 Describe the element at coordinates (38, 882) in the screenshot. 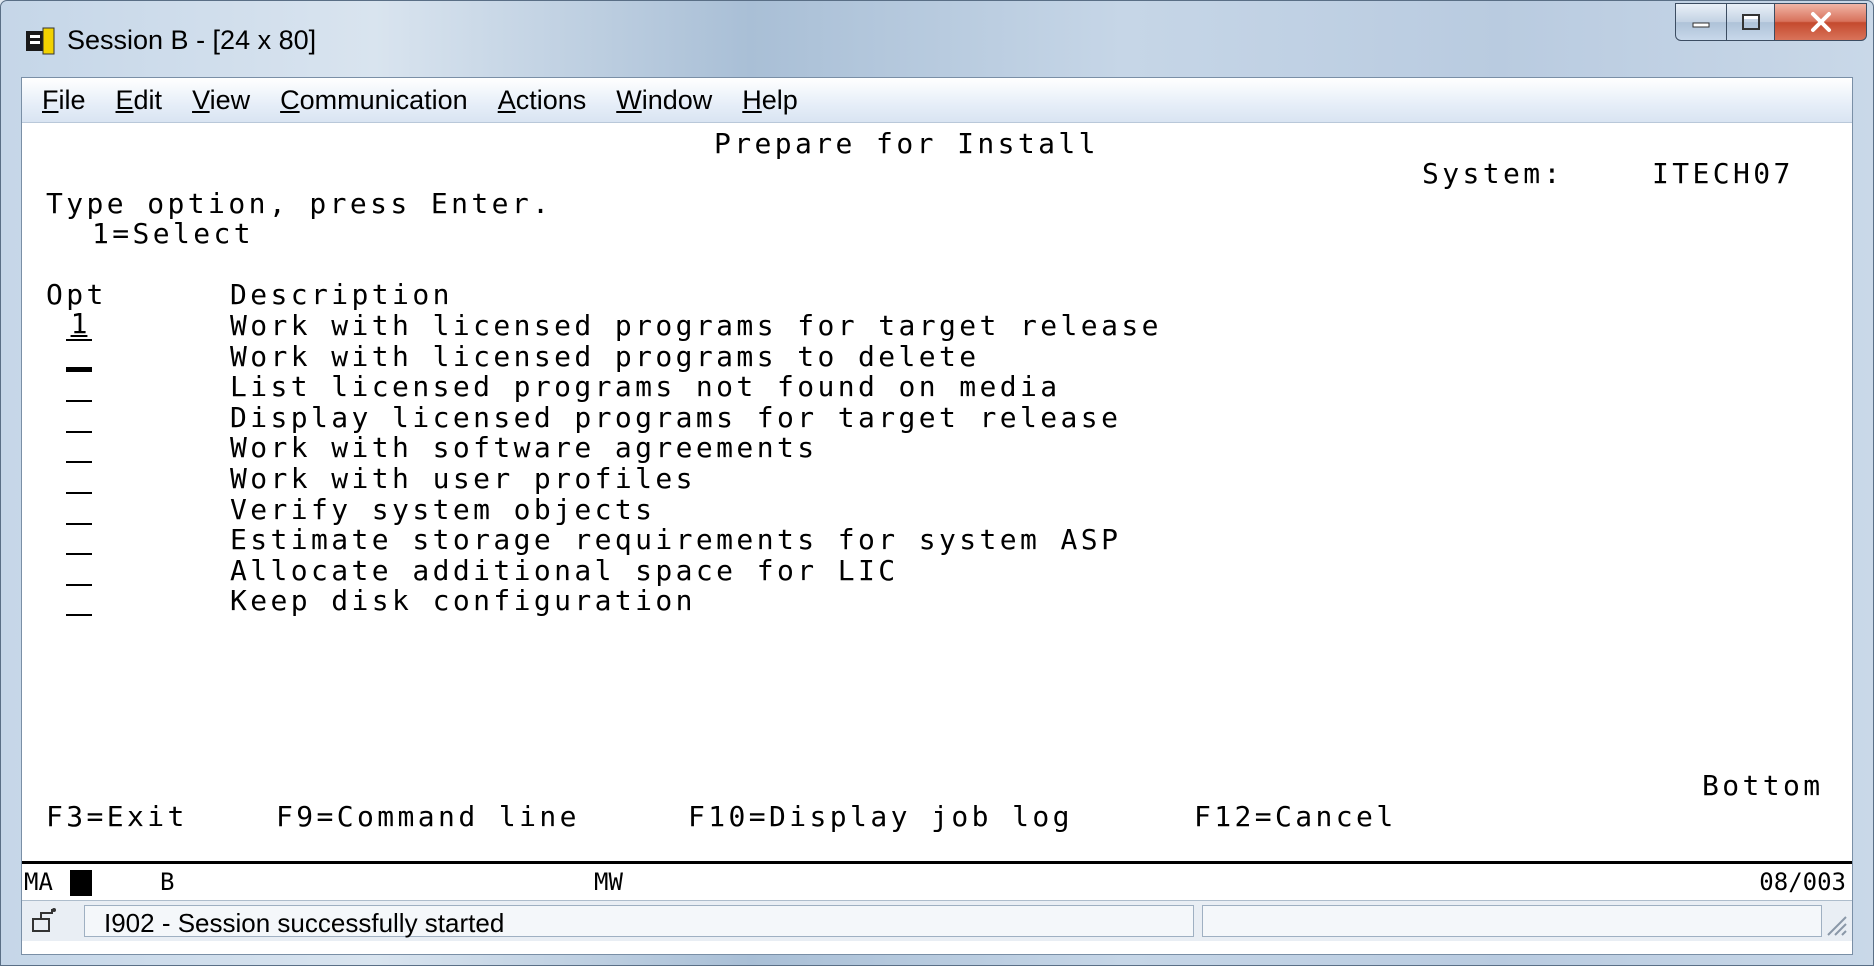

I see `oia-indicator: MA` at that location.